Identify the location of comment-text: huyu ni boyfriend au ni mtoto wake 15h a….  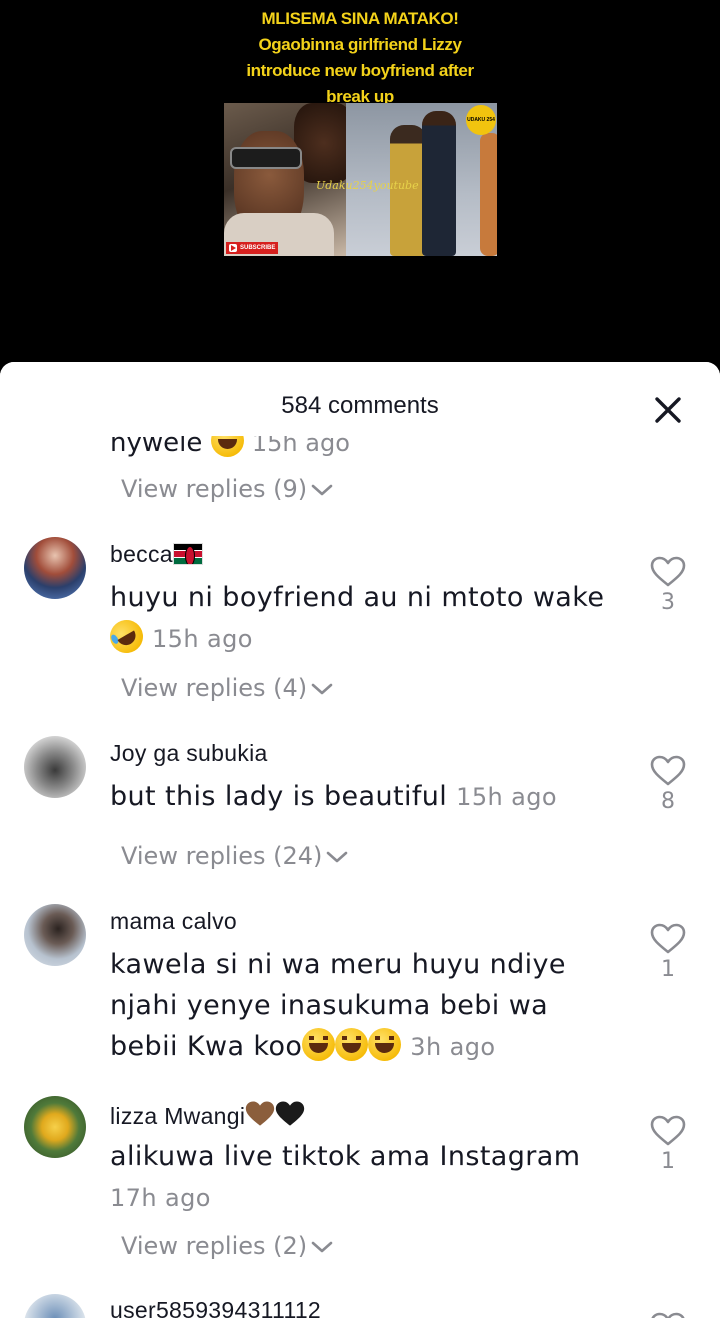
(366, 618).